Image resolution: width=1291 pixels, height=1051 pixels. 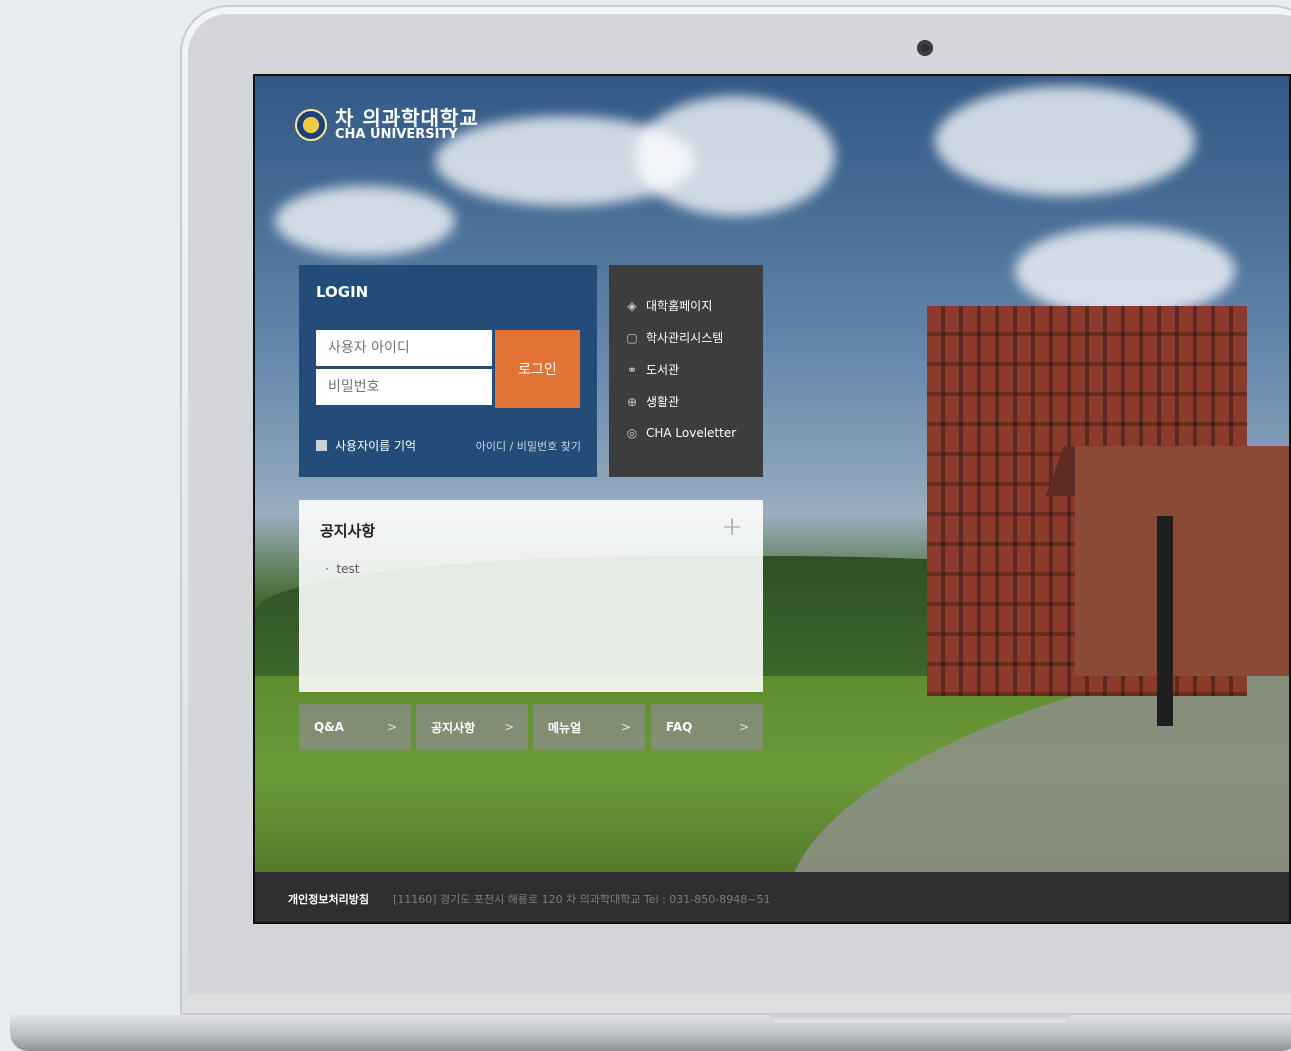 I want to click on window-icon: ▢, so click(x=632, y=337).